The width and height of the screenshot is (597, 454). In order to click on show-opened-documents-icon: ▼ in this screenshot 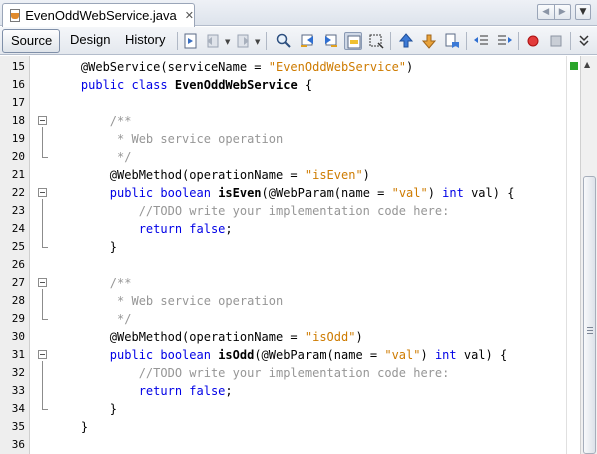, I will do `click(583, 12)`.